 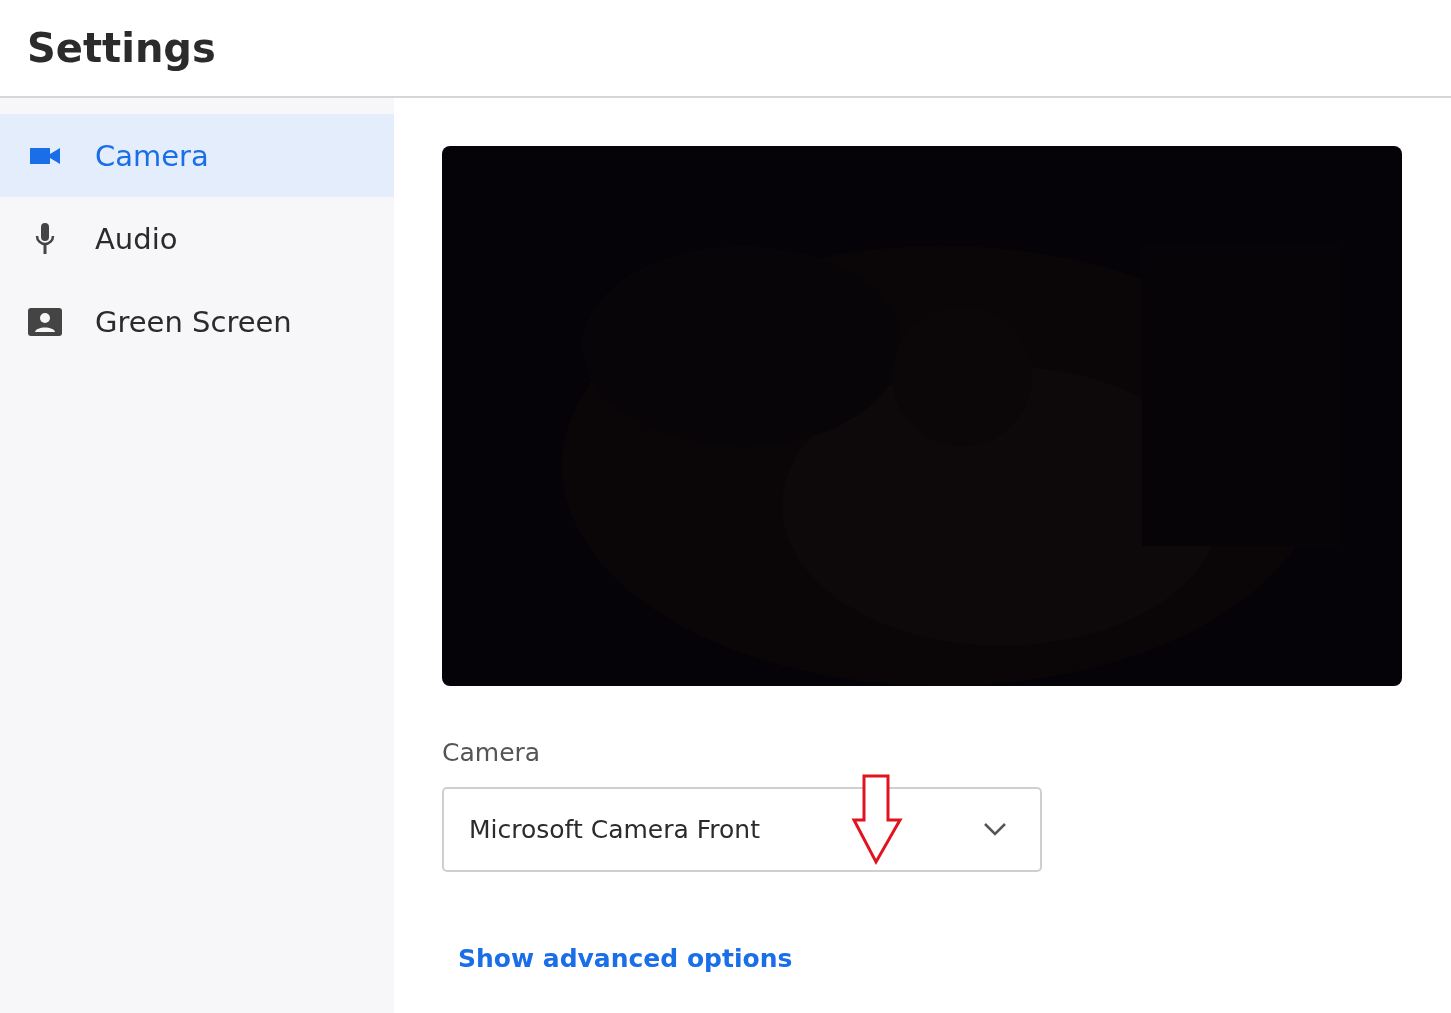 What do you see at coordinates (45, 321) in the screenshot?
I see `person-card-icon` at bounding box center [45, 321].